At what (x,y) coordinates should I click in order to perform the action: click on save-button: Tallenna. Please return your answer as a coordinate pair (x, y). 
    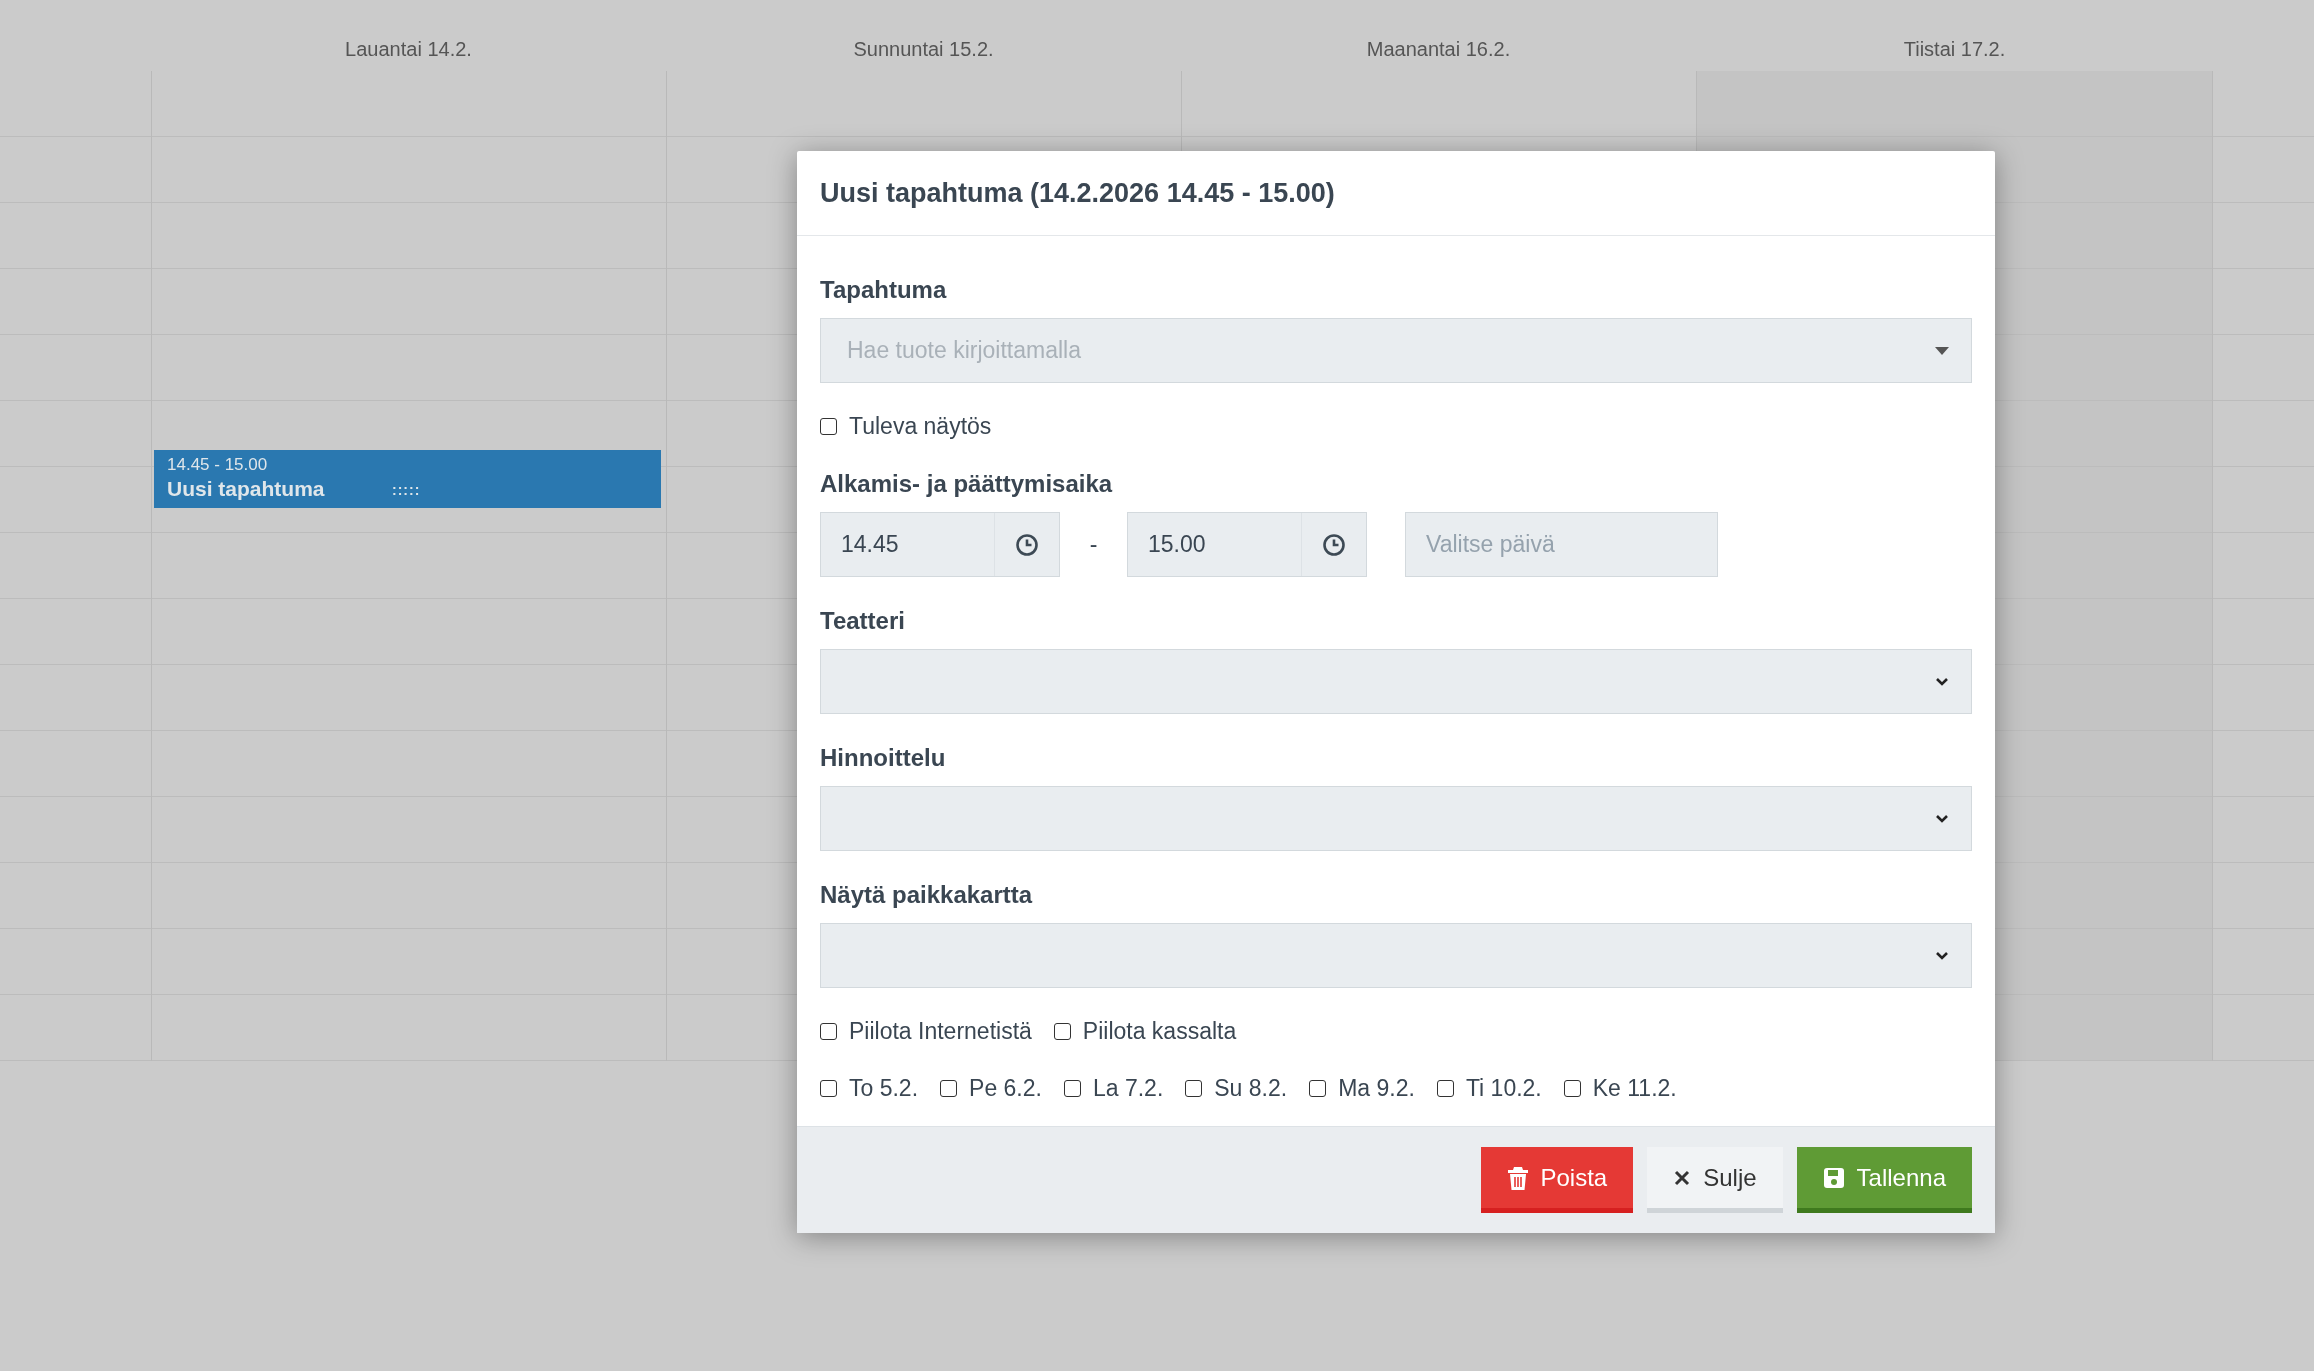
    Looking at the image, I should click on (1884, 1180).